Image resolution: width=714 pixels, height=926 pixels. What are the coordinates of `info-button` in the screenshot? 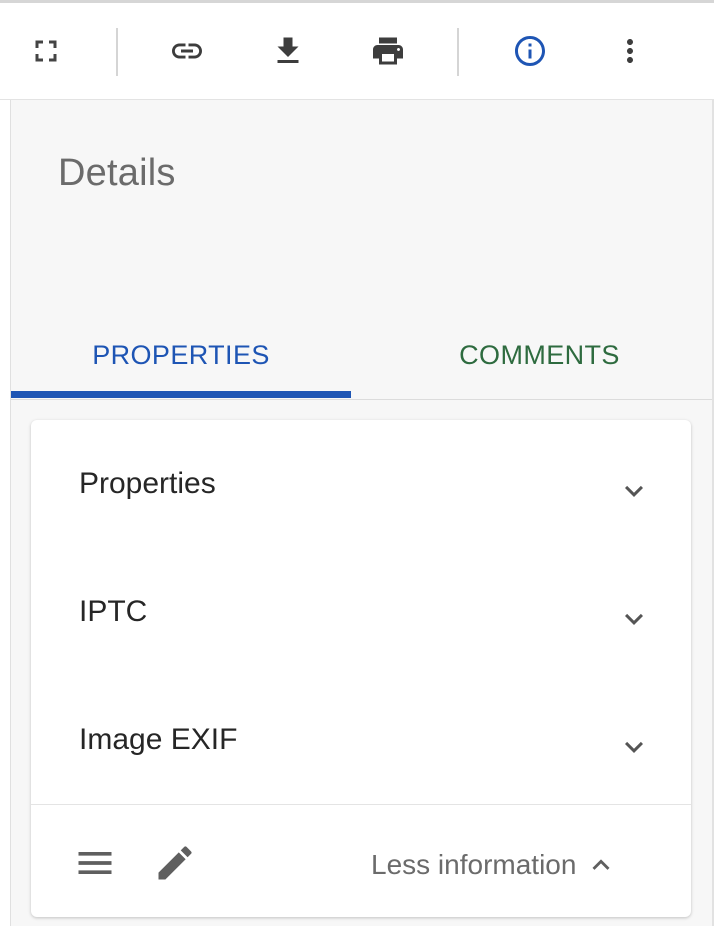 It's located at (530, 51).